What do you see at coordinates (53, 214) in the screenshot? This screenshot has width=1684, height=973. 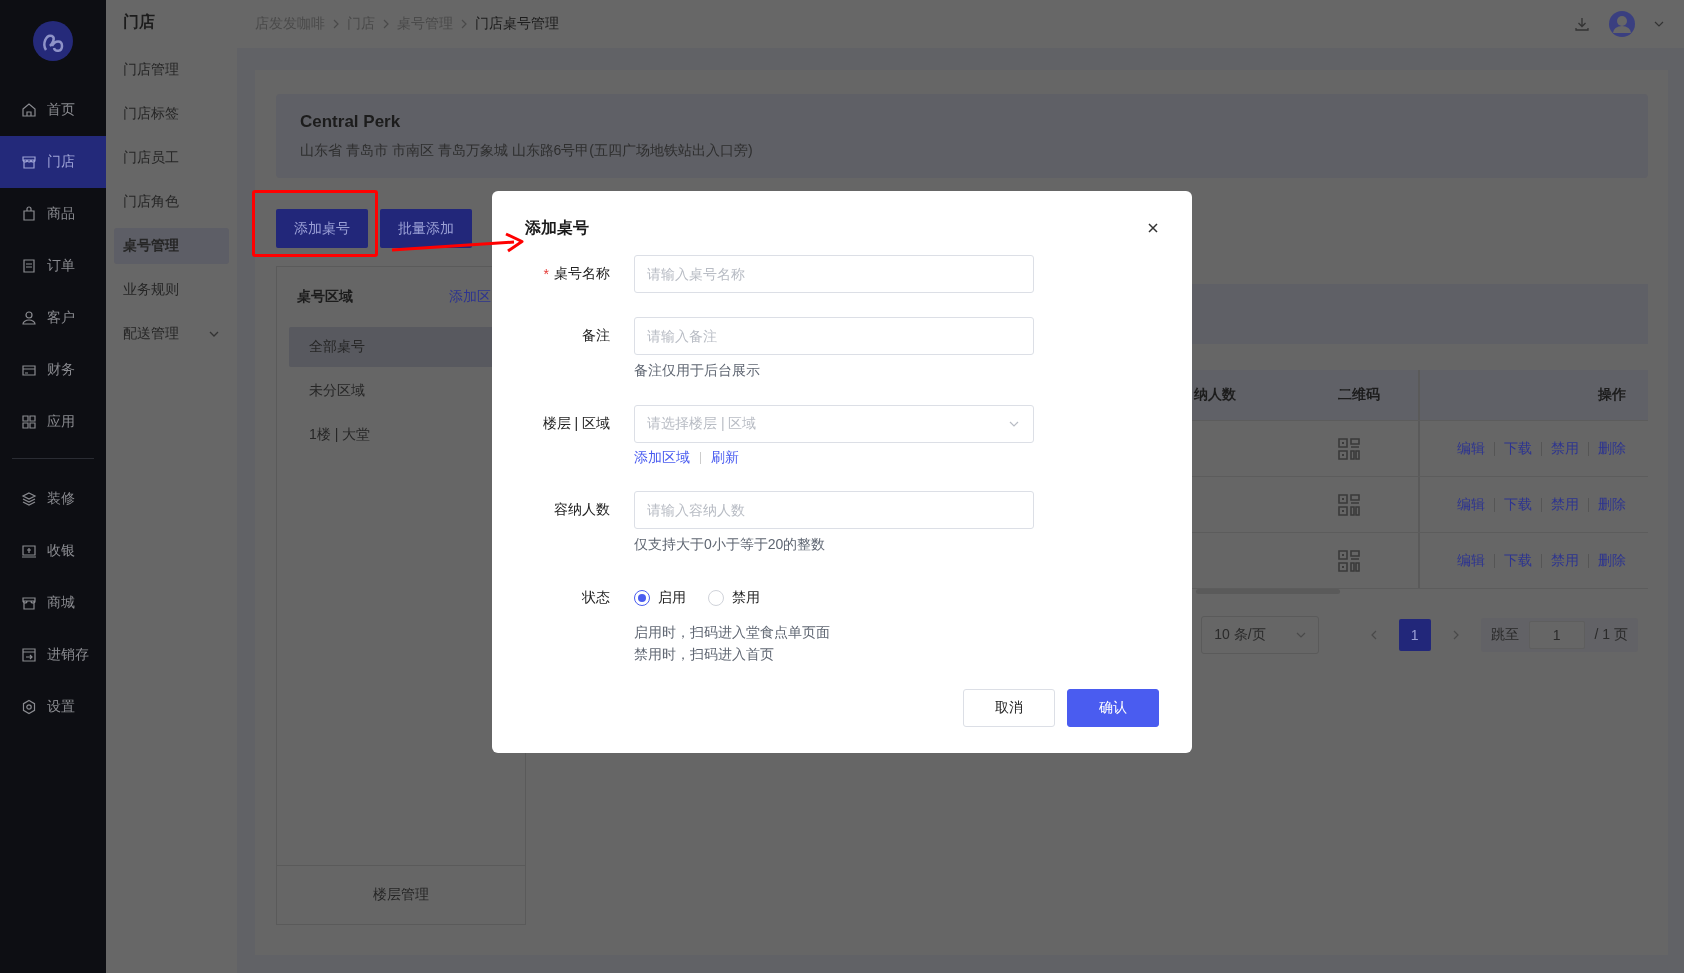 I see `sidebar-item: 商品` at bounding box center [53, 214].